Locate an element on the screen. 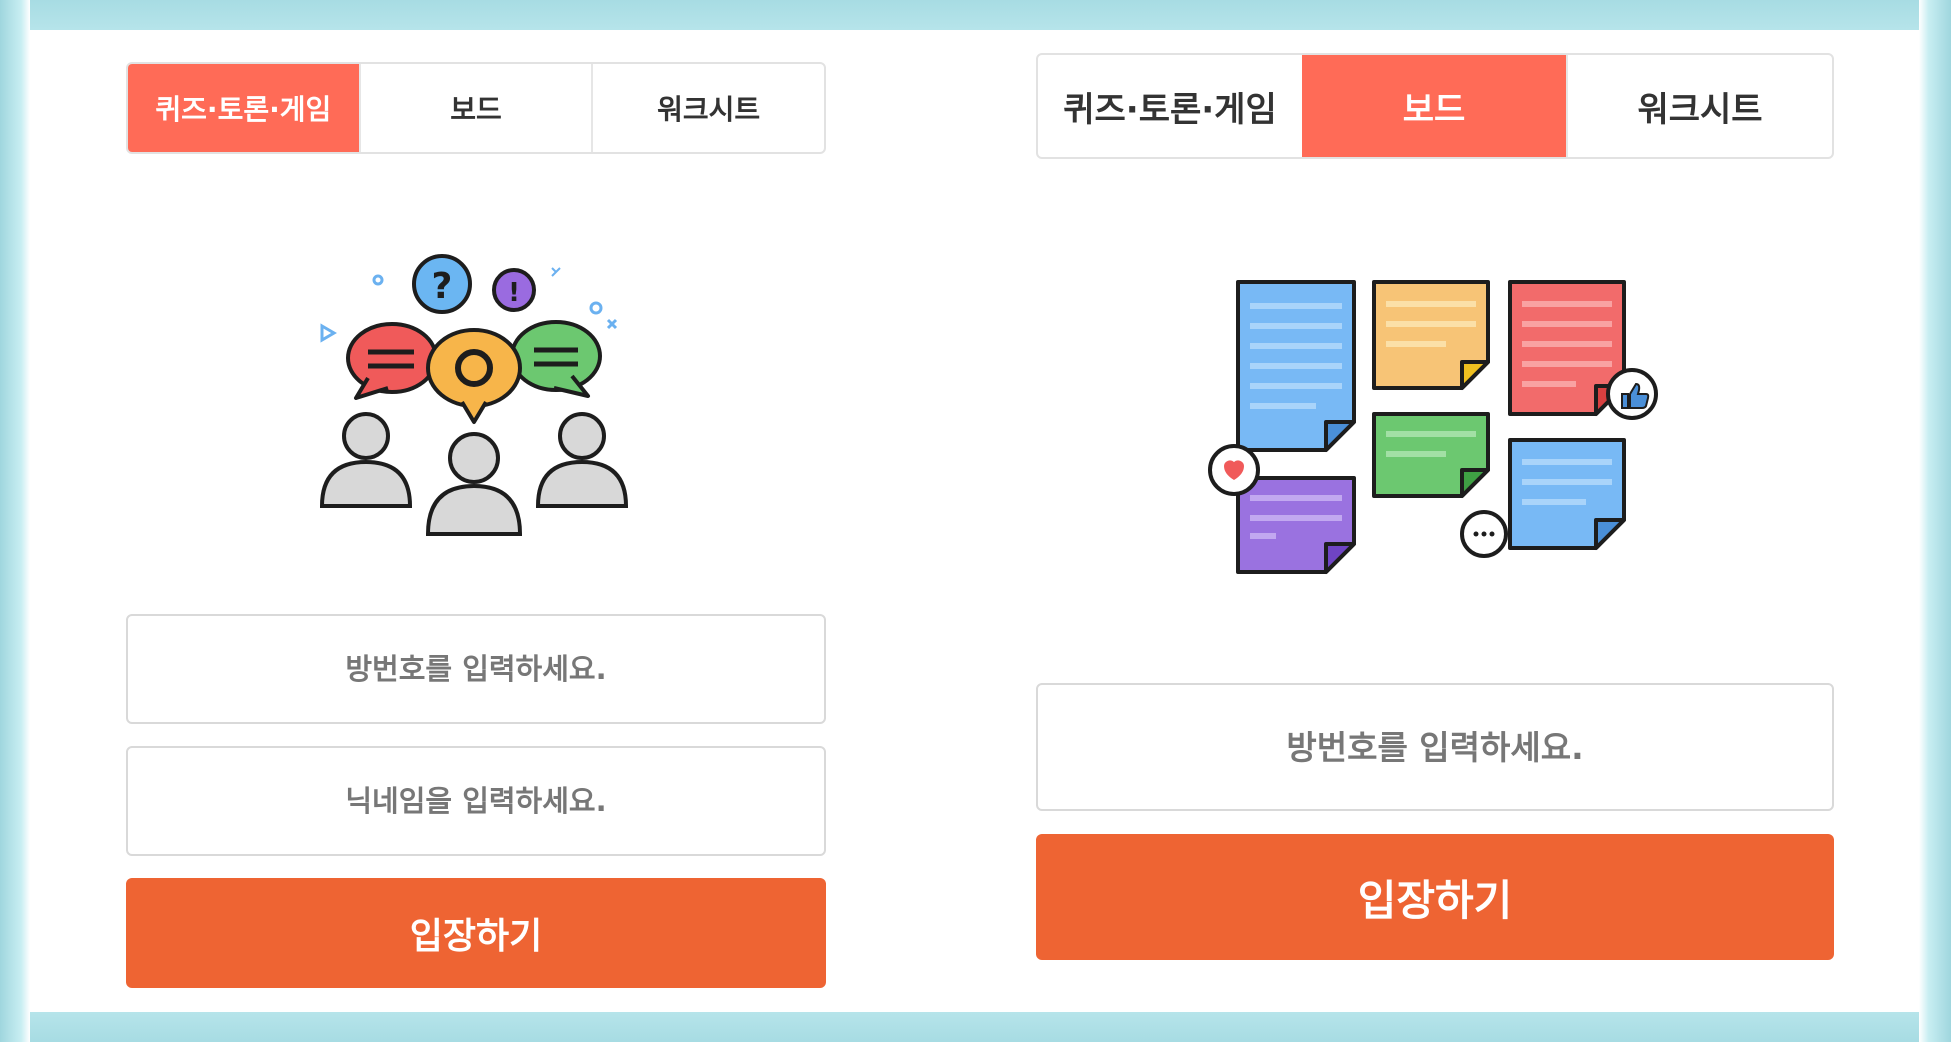 The height and width of the screenshot is (1042, 1951). left-room-number-field is located at coordinates (476, 669).